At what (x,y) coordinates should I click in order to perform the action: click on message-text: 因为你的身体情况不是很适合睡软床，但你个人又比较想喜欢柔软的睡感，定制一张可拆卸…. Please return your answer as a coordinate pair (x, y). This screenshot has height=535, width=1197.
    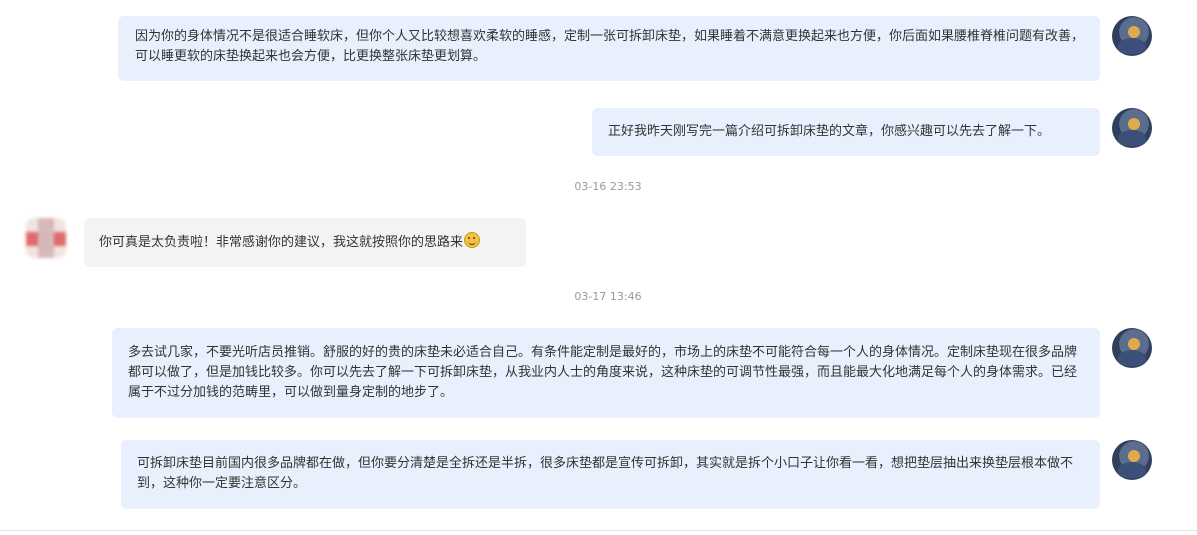
    Looking at the image, I should click on (610, 46).